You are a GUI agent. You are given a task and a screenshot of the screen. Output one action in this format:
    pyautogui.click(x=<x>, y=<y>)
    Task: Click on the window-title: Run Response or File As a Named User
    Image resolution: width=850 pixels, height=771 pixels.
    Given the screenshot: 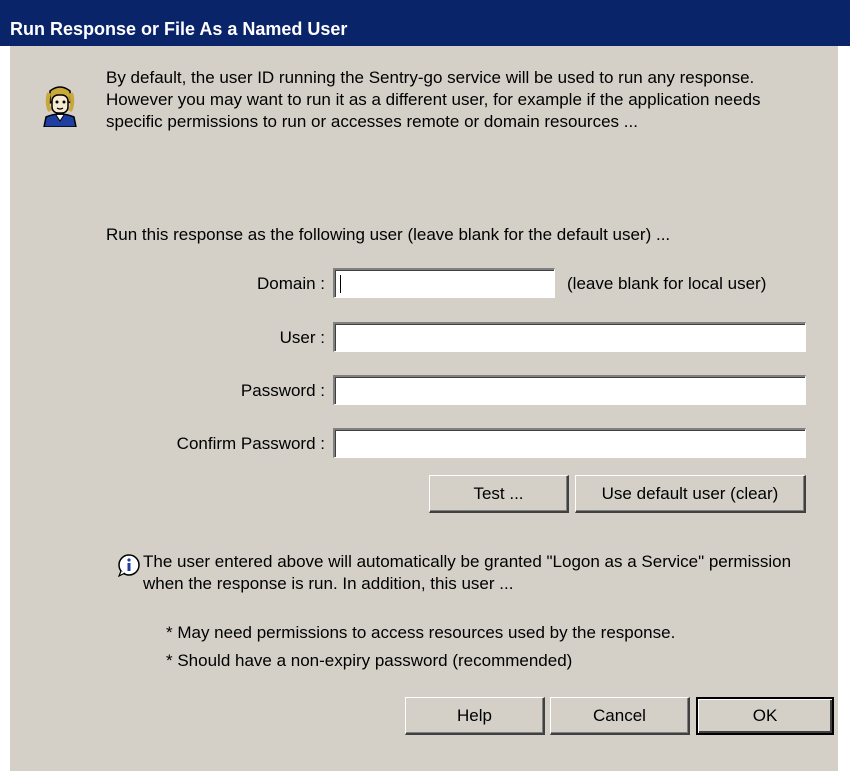 What is the action you would take?
    pyautogui.click(x=179, y=29)
    